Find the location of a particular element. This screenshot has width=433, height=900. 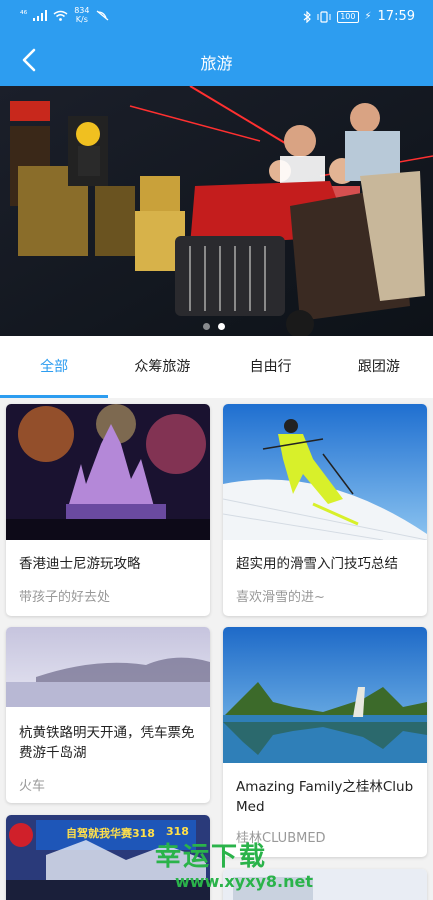

carousel-dot is located at coordinates (206, 326).